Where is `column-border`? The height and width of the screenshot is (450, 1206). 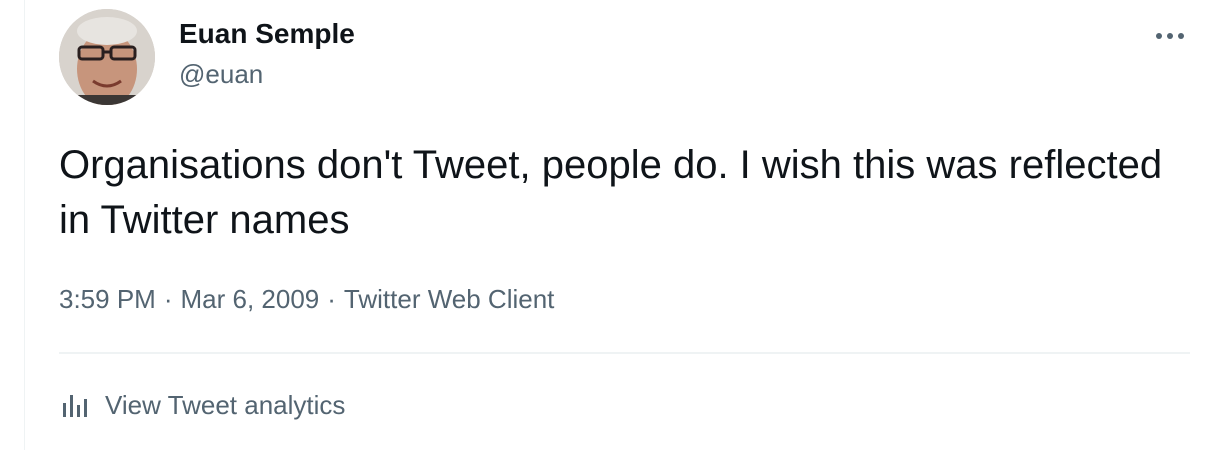
column-border is located at coordinates (24, 225).